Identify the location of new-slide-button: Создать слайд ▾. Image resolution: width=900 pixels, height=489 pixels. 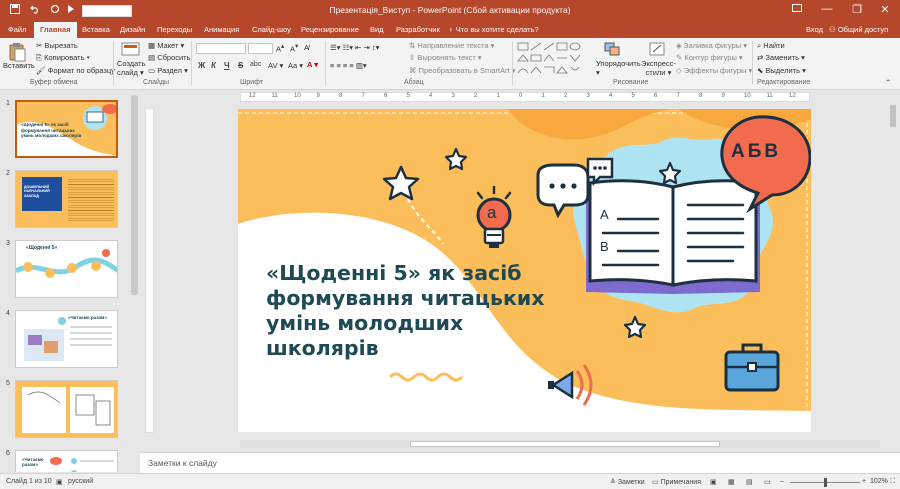
(131, 68).